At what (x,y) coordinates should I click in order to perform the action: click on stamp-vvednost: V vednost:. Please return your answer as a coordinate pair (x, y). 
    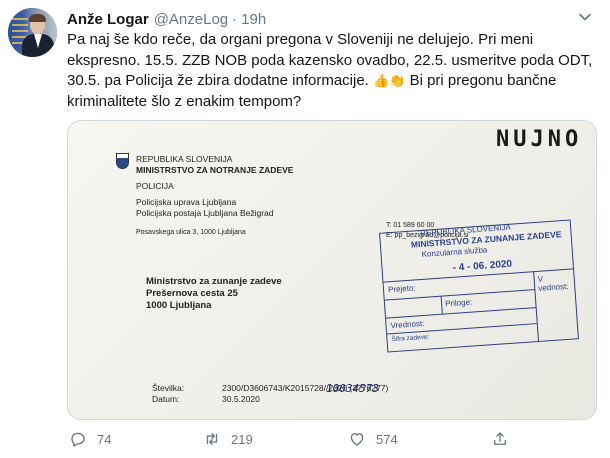
    Looking at the image, I should click on (553, 283).